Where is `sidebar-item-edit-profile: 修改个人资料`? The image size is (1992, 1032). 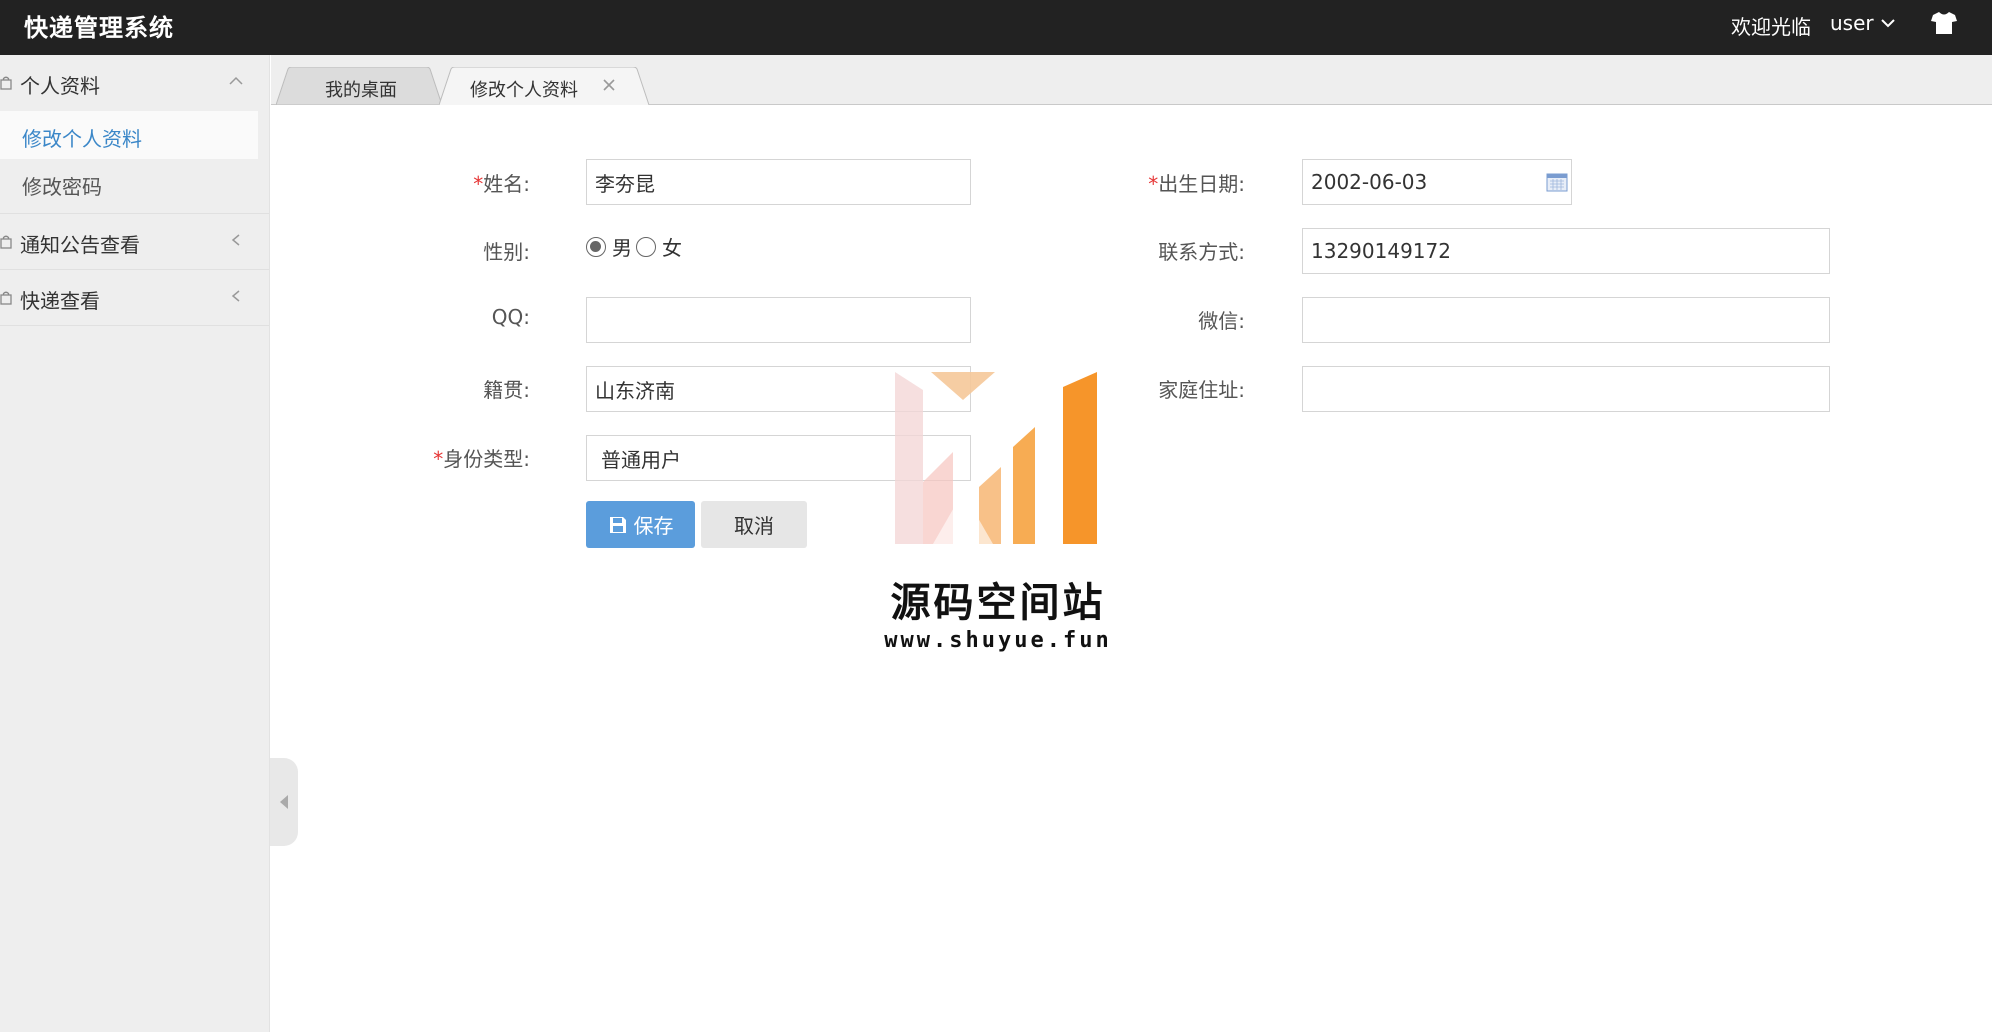
sidebar-item-edit-profile: 修改个人资料 is located at coordinates (129, 135).